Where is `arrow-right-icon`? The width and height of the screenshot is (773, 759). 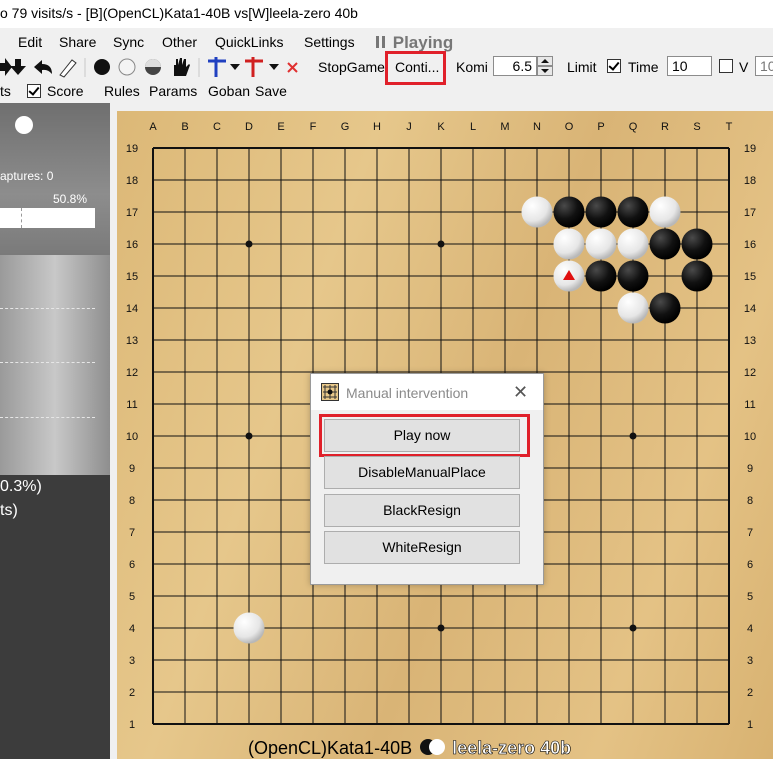
arrow-right-icon is located at coordinates (6, 67).